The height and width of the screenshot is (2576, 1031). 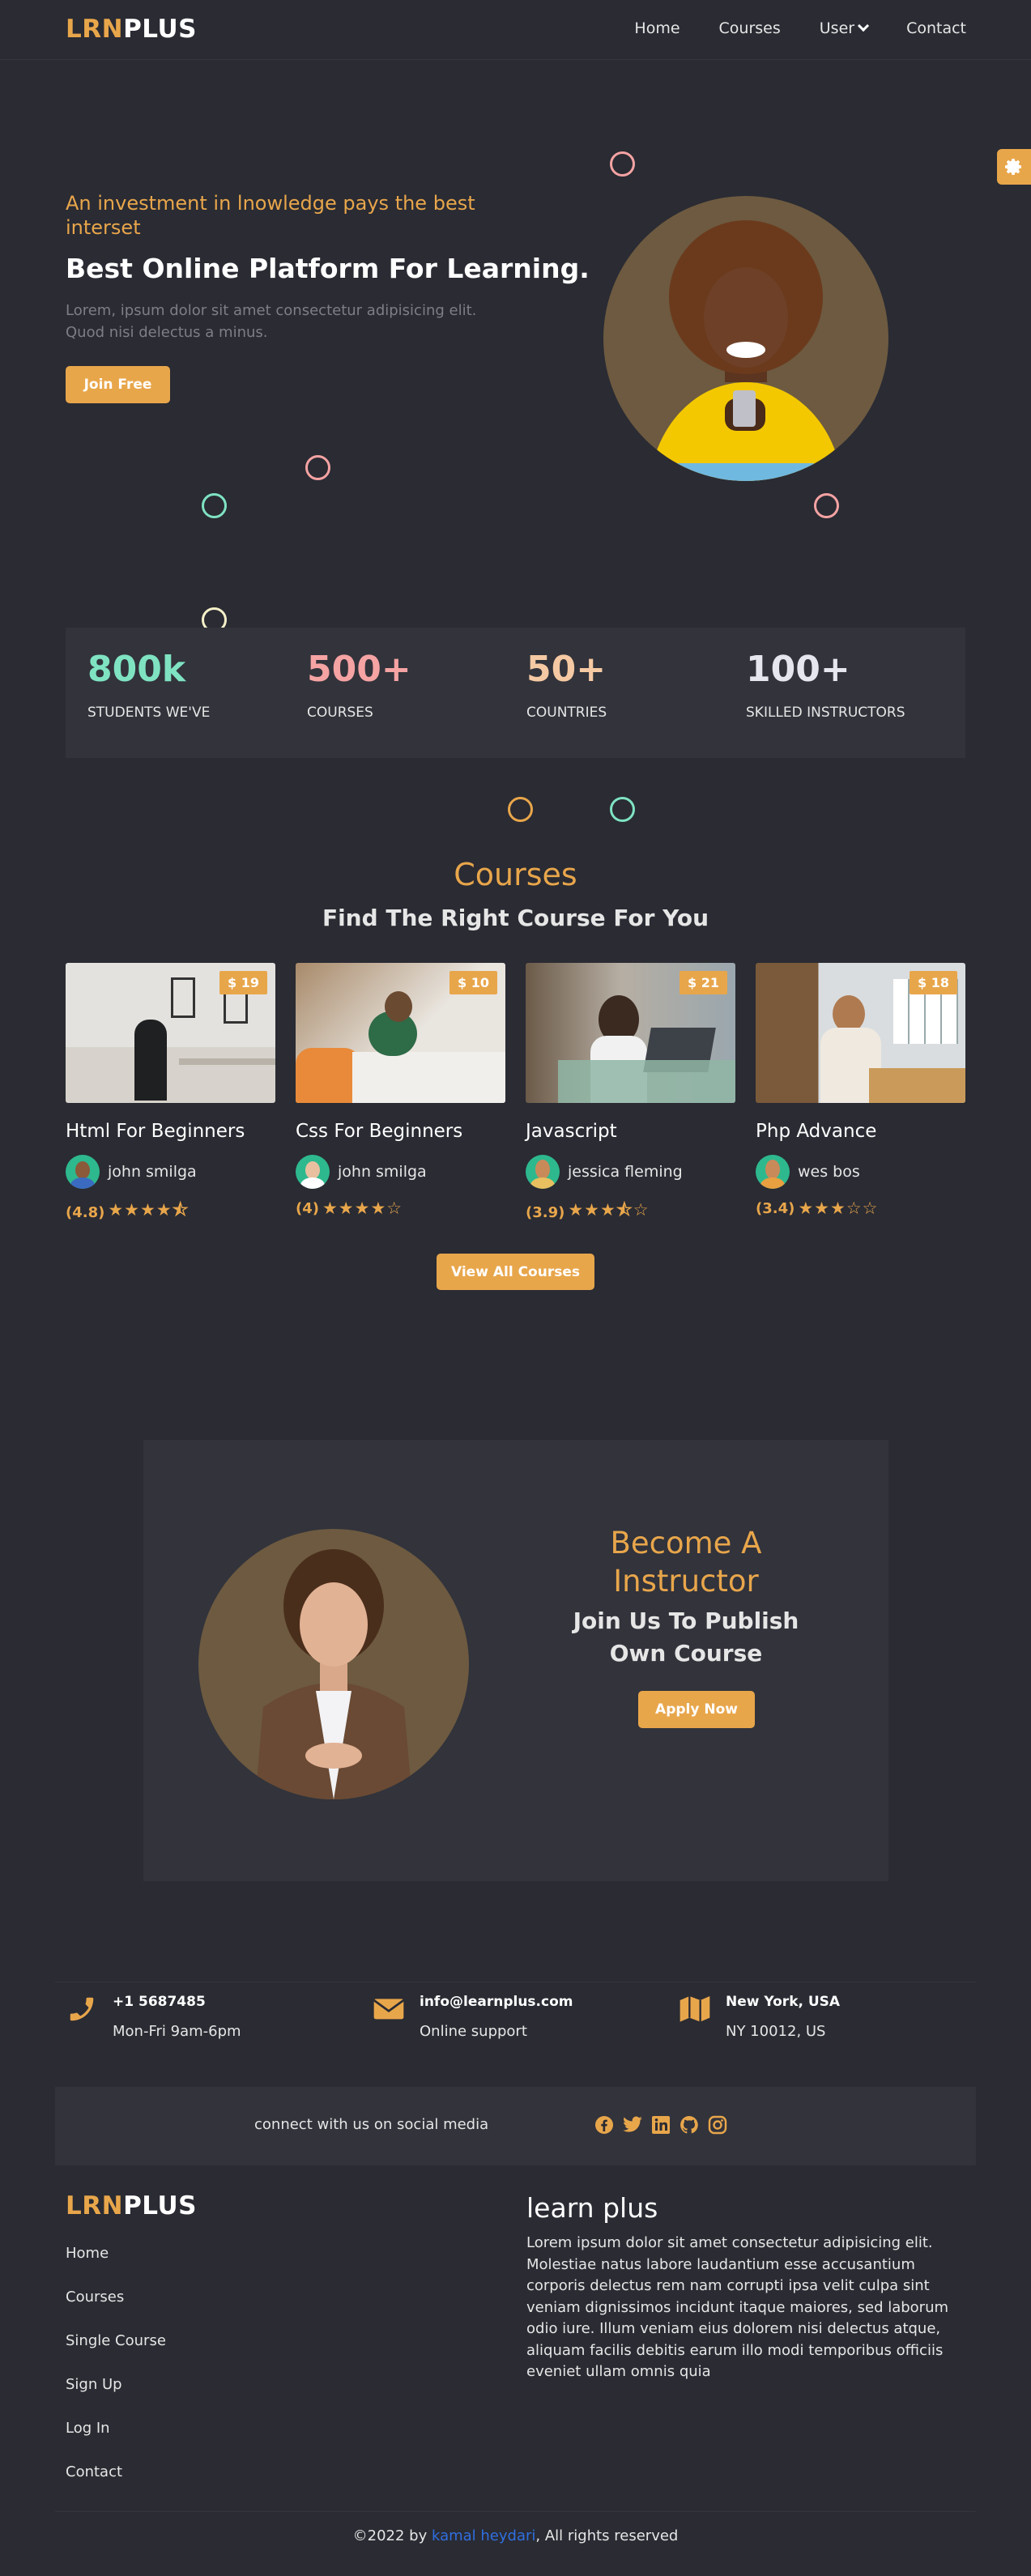 What do you see at coordinates (800, 28) in the screenshot?
I see `nav-links: Home Courses User Contact` at bounding box center [800, 28].